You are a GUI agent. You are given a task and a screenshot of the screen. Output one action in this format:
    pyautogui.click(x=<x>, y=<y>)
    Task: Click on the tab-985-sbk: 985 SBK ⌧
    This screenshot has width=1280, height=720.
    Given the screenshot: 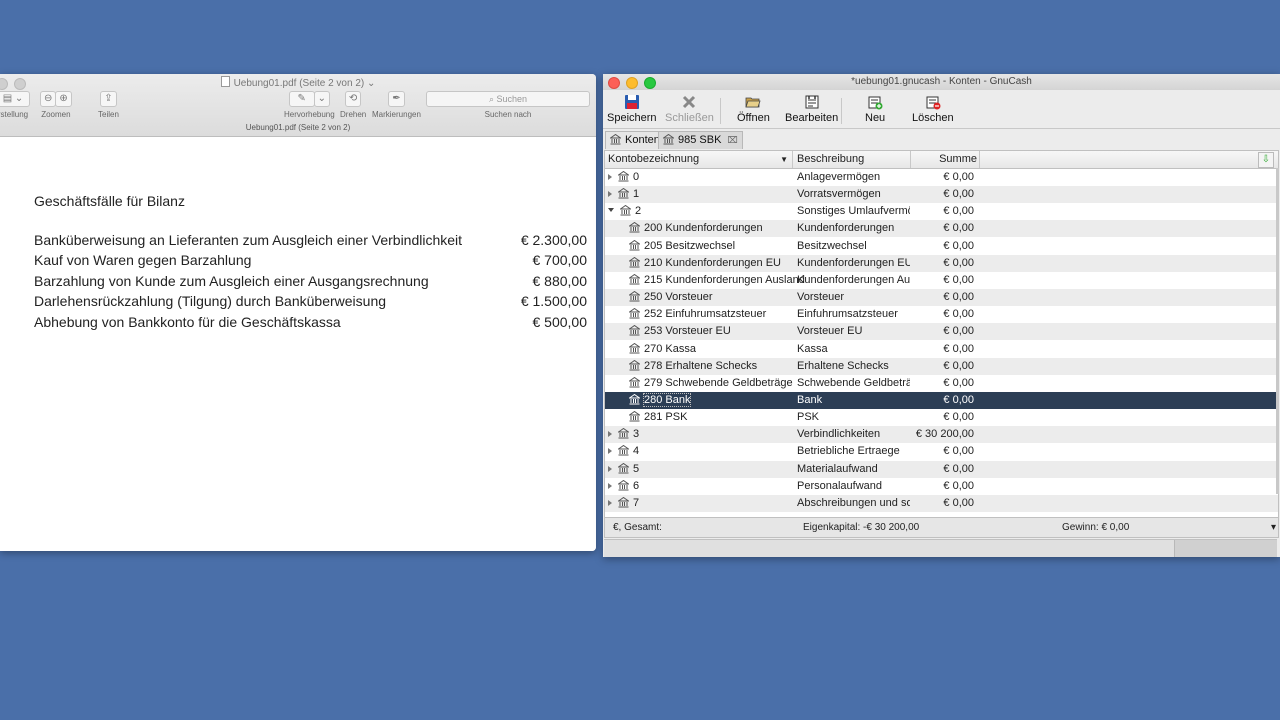 What is the action you would take?
    pyautogui.click(x=700, y=140)
    